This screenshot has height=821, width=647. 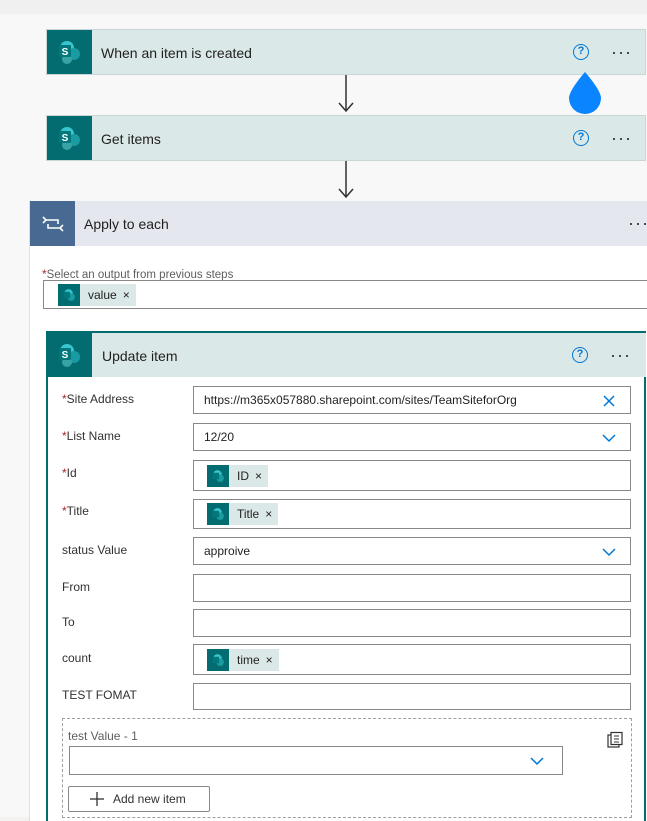 What do you see at coordinates (95, 550) in the screenshot?
I see `status-value-label: status Value` at bounding box center [95, 550].